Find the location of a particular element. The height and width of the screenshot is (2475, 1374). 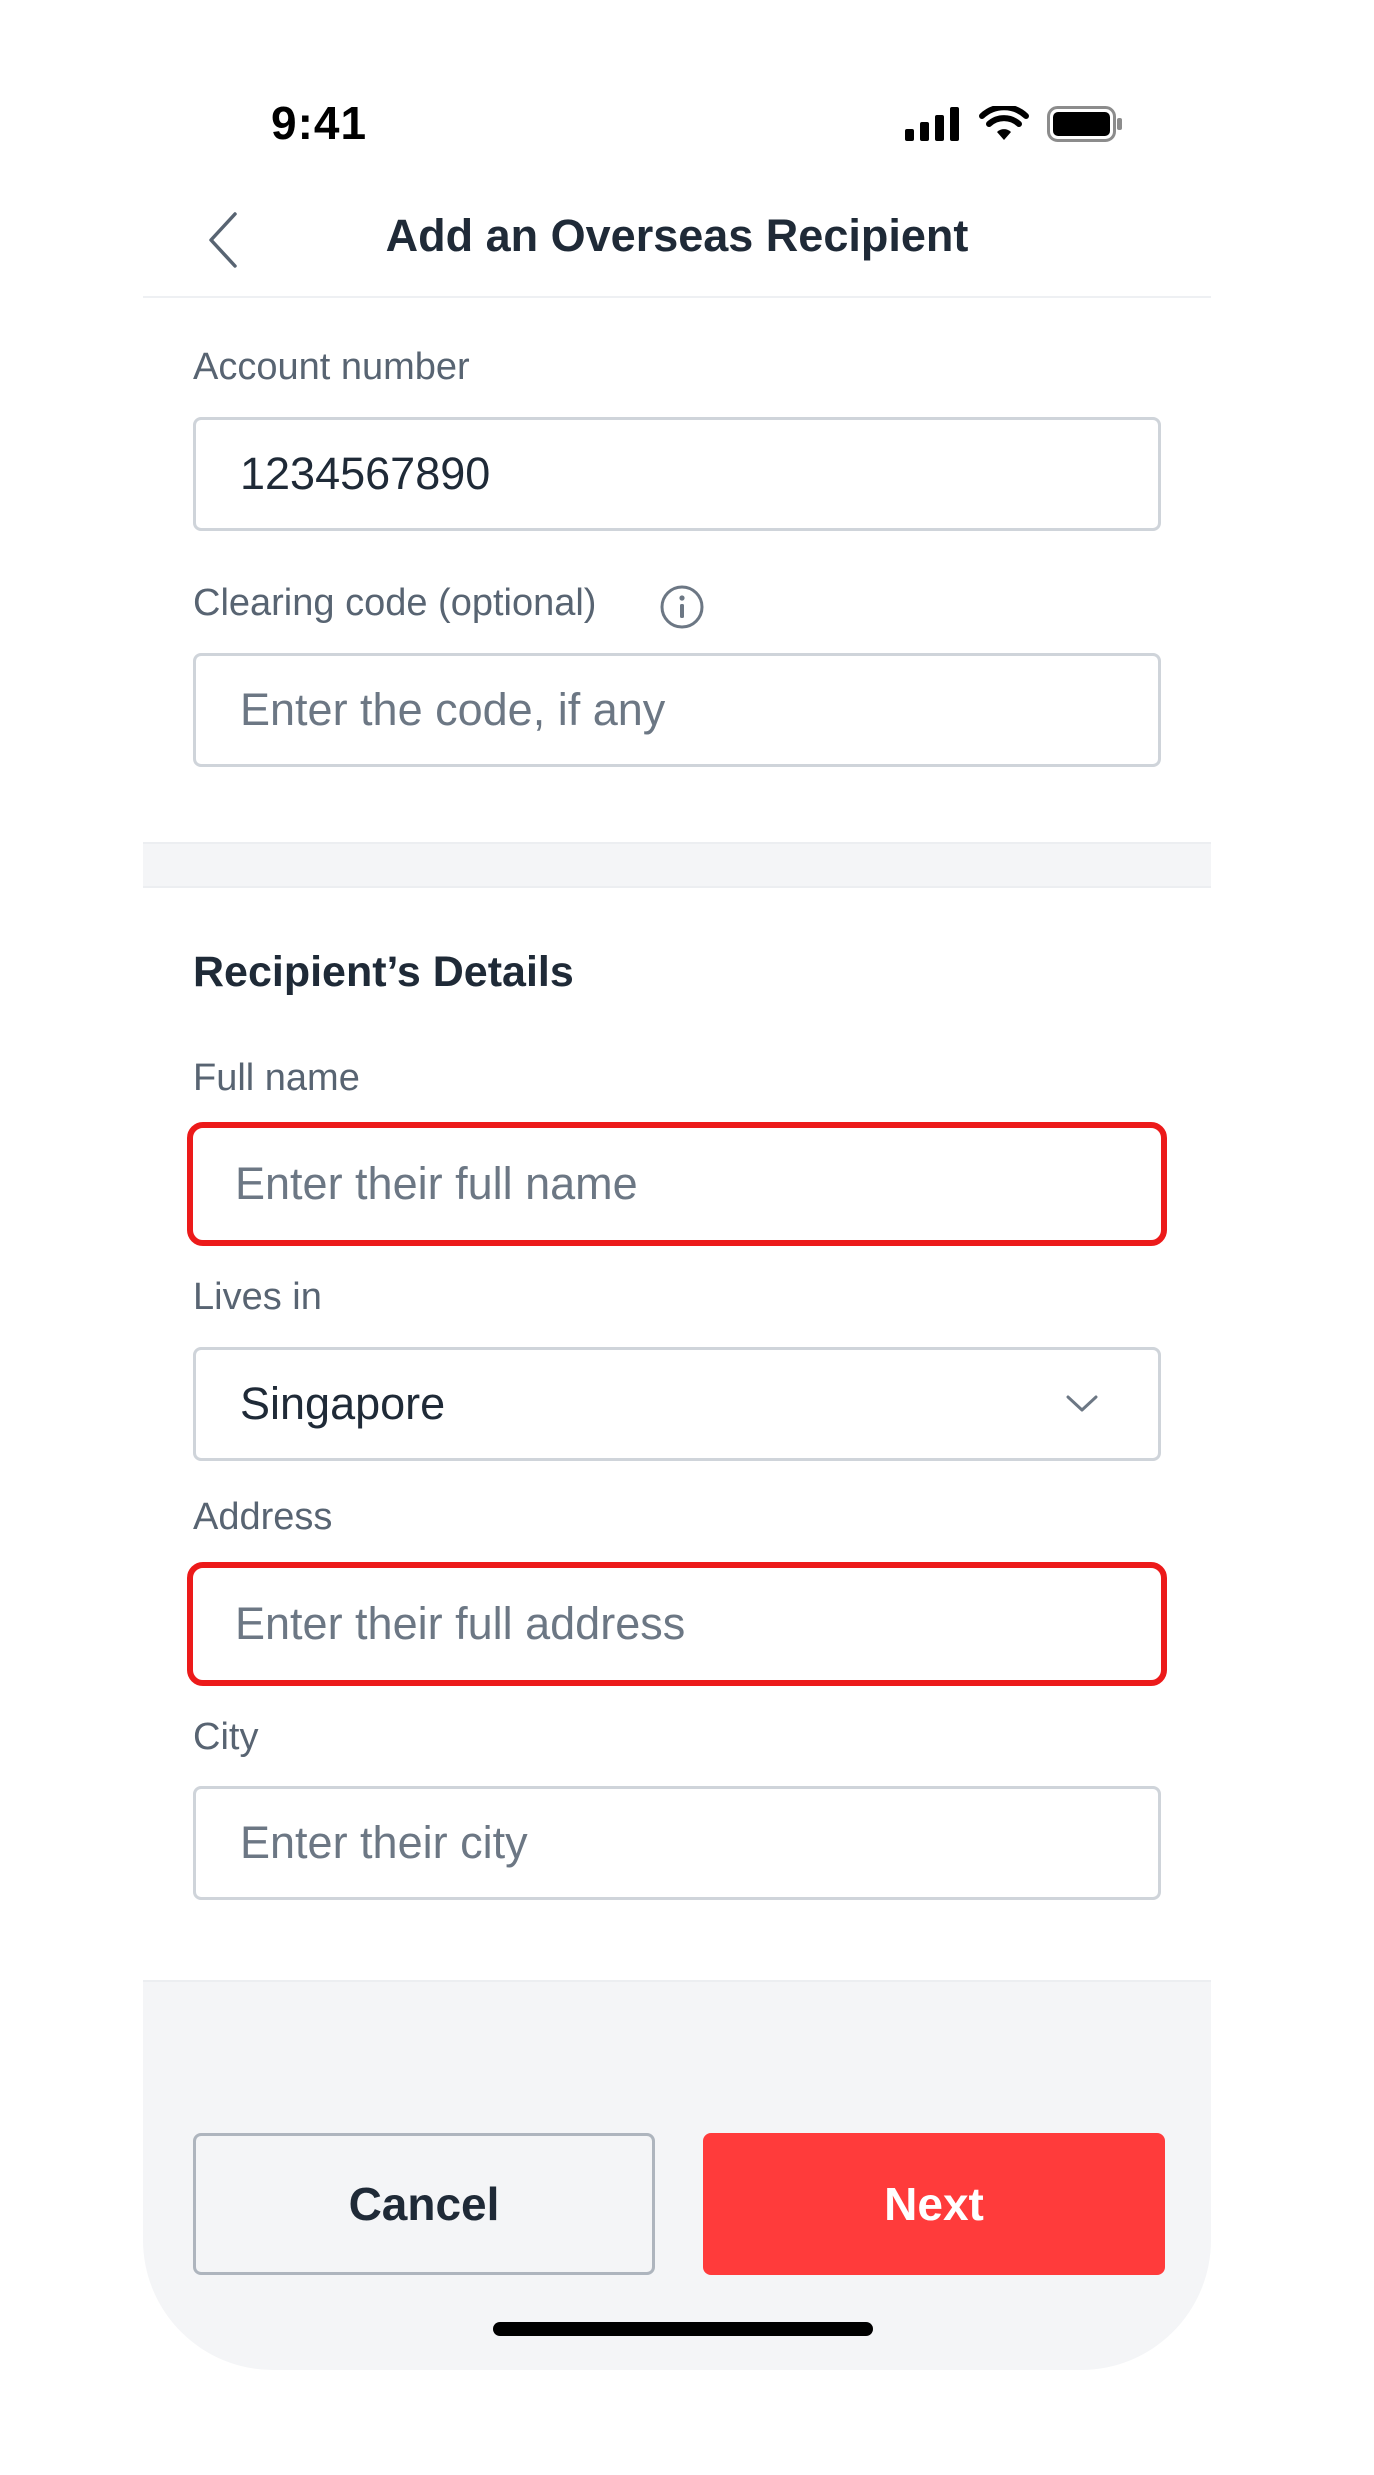

status-icons is located at coordinates (1014, 124).